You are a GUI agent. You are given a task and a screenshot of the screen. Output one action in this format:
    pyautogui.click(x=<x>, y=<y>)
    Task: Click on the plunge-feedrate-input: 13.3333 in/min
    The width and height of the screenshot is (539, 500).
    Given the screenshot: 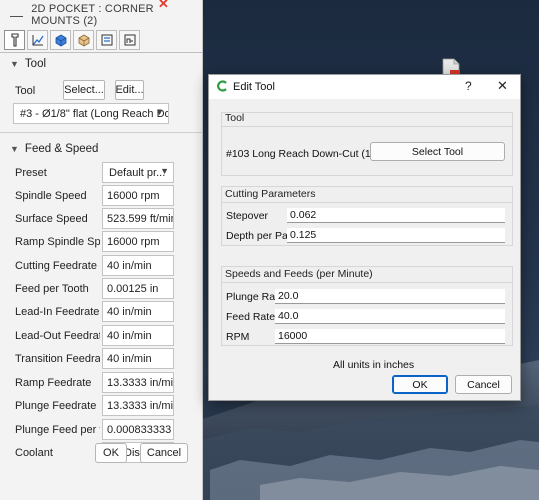 What is the action you would take?
    pyautogui.click(x=138, y=405)
    